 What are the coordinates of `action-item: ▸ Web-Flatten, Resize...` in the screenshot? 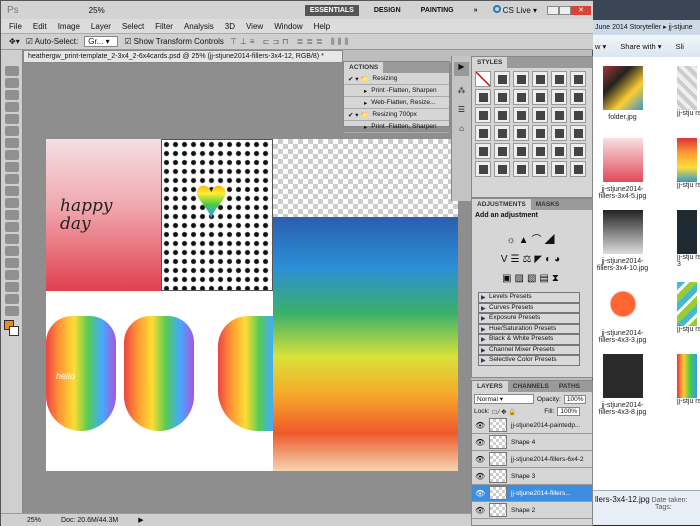 It's located at (396, 103).